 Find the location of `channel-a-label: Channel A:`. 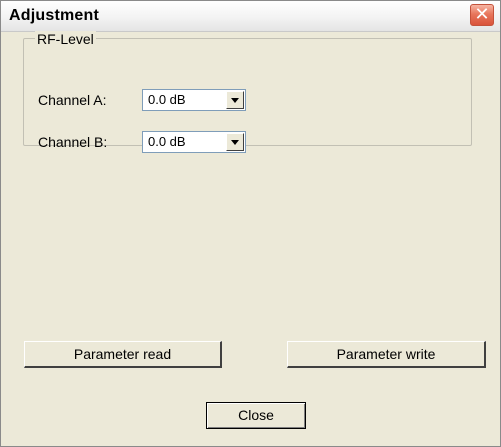

channel-a-label: Channel A: is located at coordinates (72, 100).